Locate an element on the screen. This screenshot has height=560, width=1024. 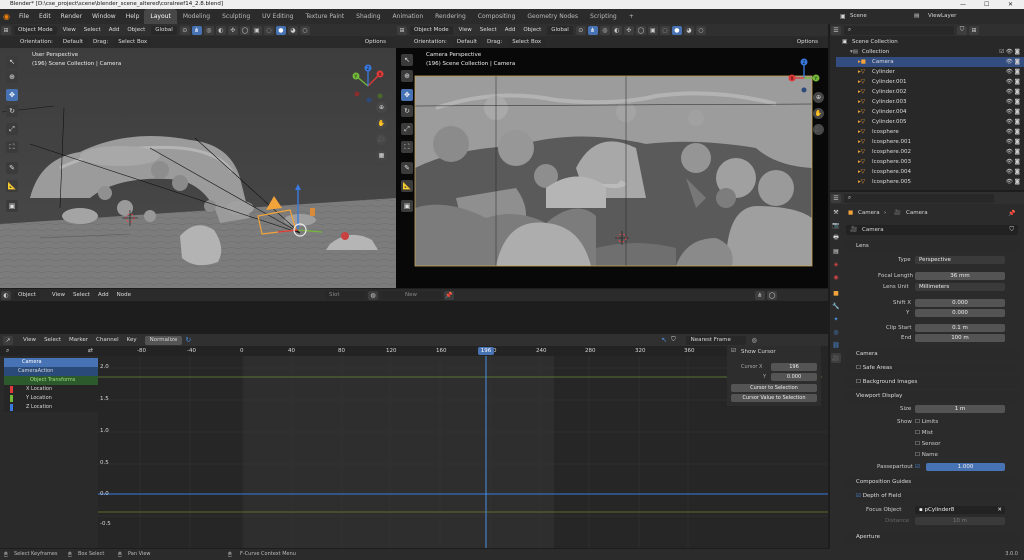
channel-row: CameraAction is located at coordinates (51, 371).